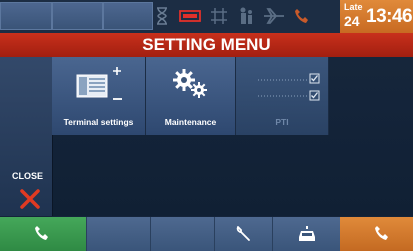 Image resolution: width=413 pixels, height=251 pixels. Describe the element at coordinates (246, 16) in the screenshot. I see `passenger-icon` at that location.